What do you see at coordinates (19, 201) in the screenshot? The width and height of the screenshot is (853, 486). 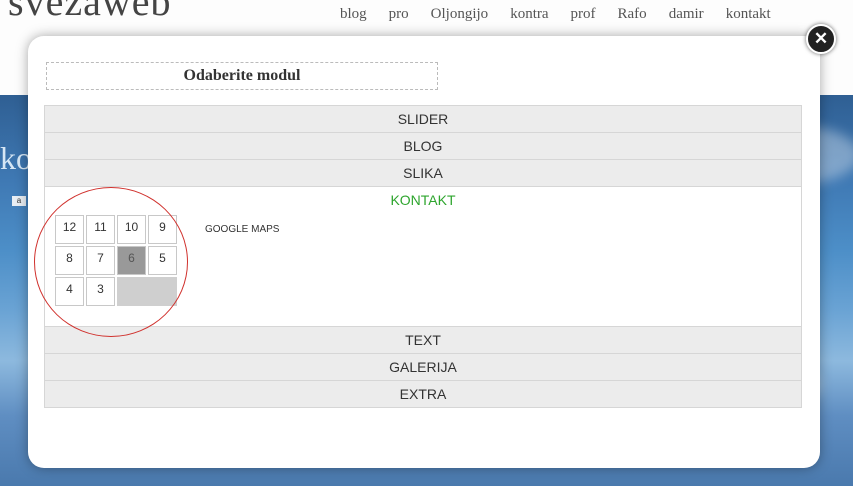 I see `hero-chip: a` at bounding box center [19, 201].